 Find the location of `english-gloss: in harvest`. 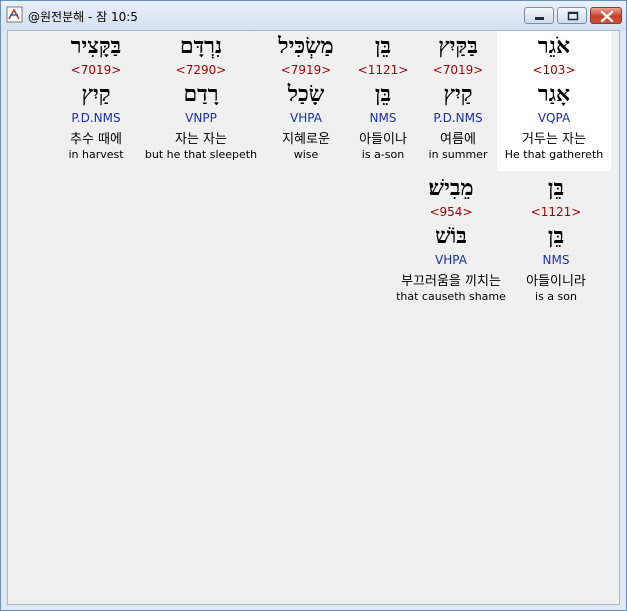

english-gloss: in harvest is located at coordinates (96, 154).